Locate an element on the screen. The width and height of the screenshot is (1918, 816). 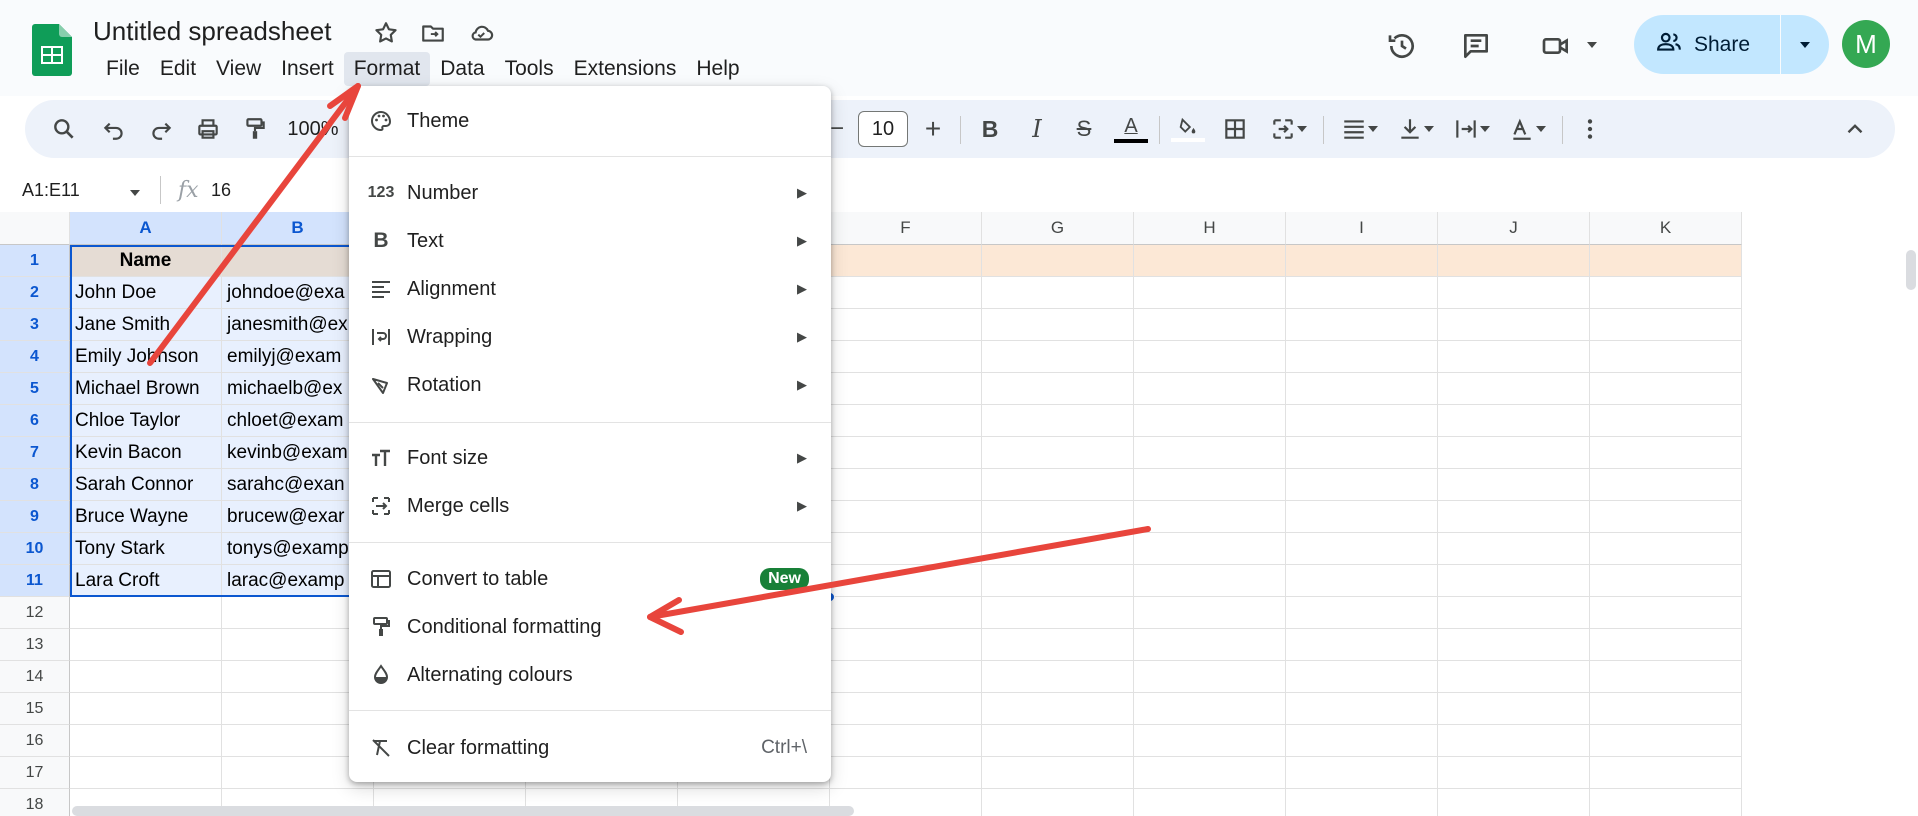
undo-icon is located at coordinates (114, 129).